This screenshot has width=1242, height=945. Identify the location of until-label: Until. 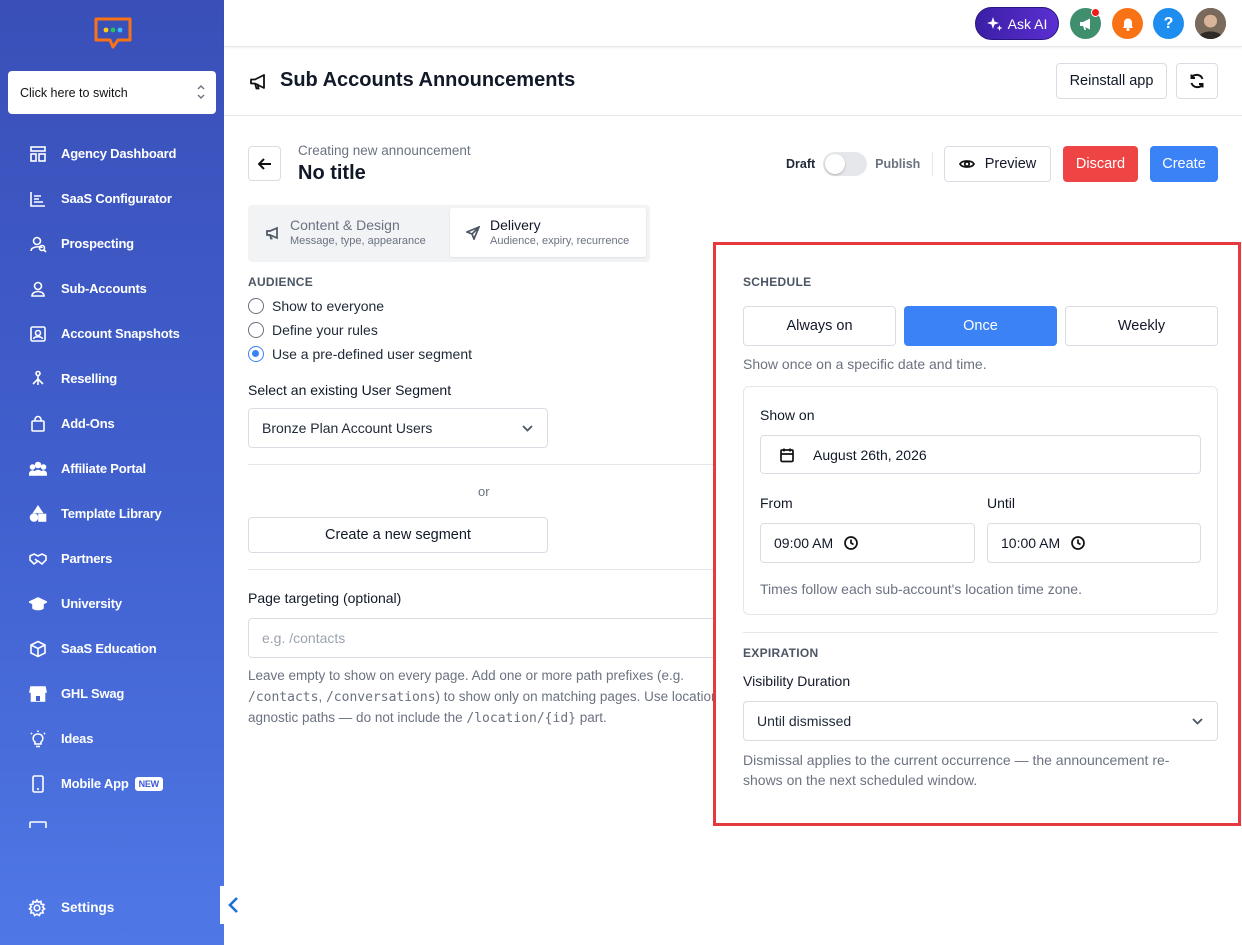
(1001, 503).